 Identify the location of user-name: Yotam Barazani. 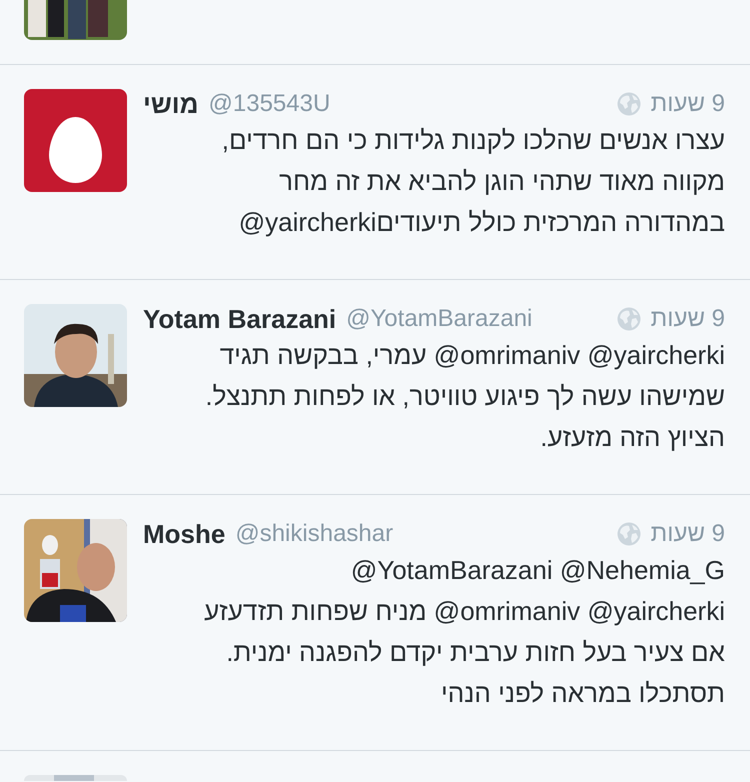
(239, 319).